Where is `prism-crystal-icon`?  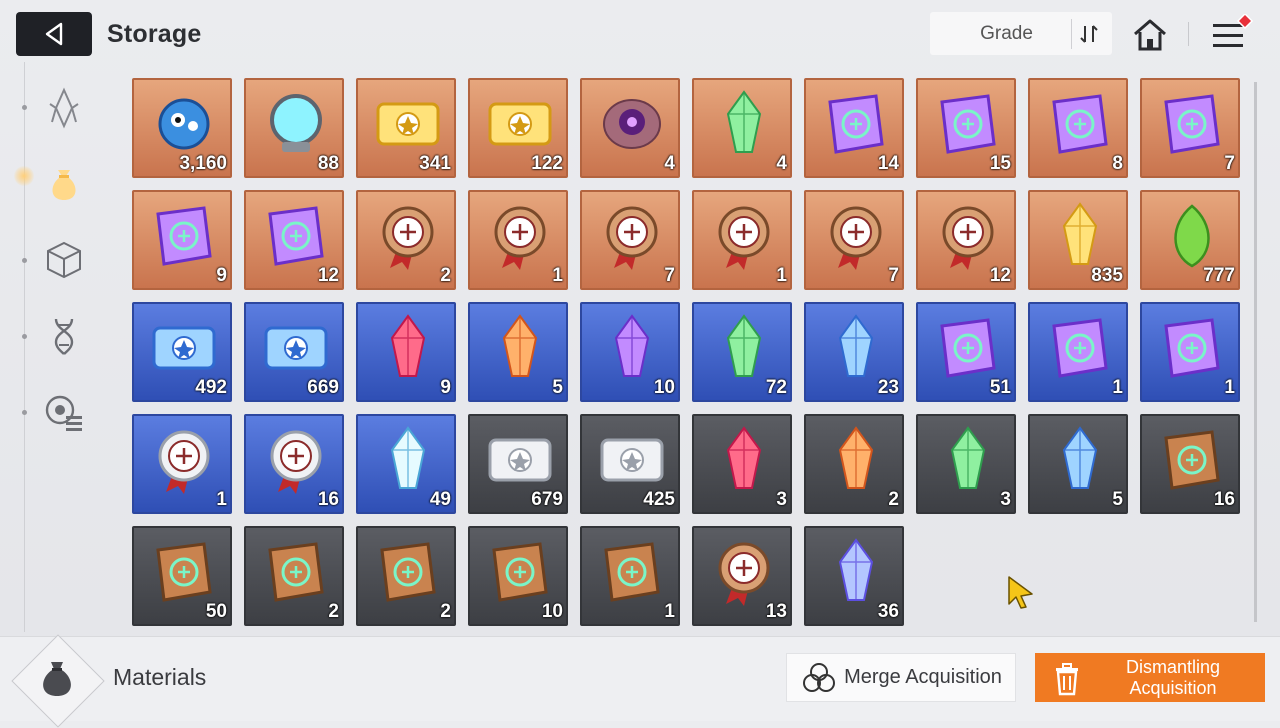
prism-crystal-icon is located at coordinates (856, 569).